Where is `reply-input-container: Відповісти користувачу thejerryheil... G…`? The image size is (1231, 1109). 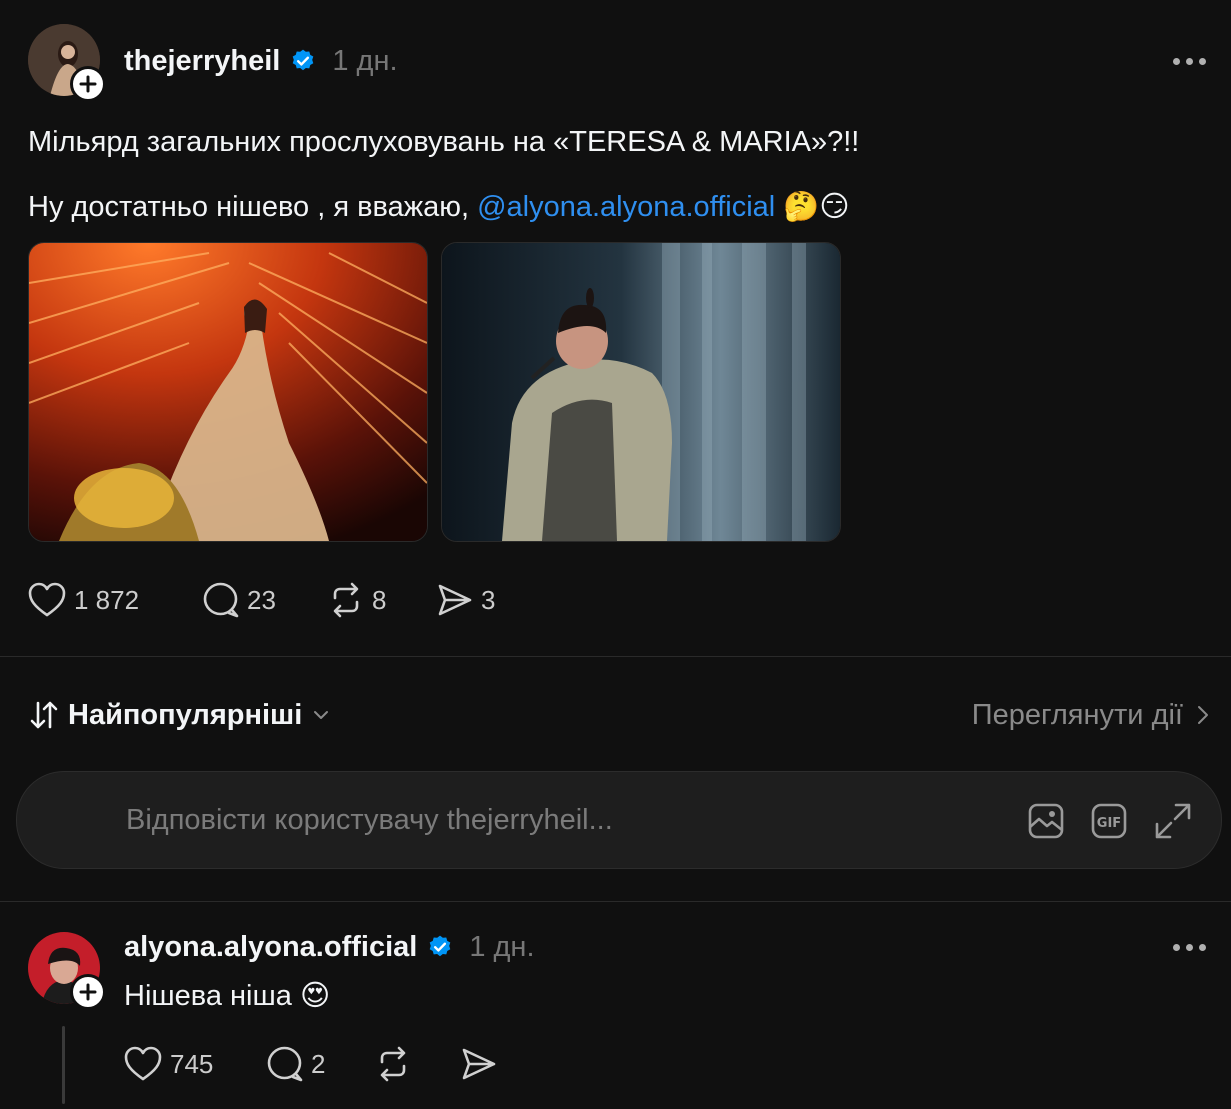
reply-input-container: Відповісти користувачу thejerryheil... G… is located at coordinates (619, 820).